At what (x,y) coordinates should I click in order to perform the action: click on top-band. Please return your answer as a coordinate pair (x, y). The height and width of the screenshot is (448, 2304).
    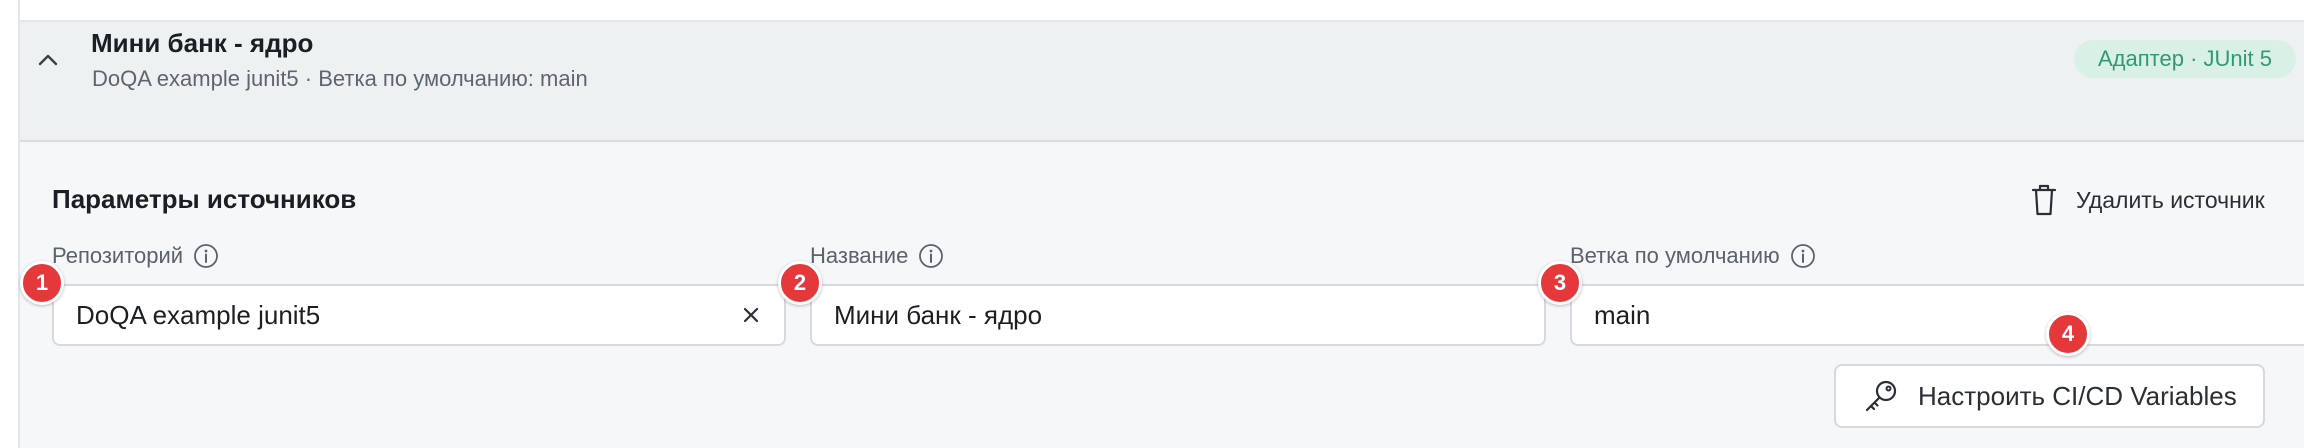
    Looking at the image, I should click on (1162, 10).